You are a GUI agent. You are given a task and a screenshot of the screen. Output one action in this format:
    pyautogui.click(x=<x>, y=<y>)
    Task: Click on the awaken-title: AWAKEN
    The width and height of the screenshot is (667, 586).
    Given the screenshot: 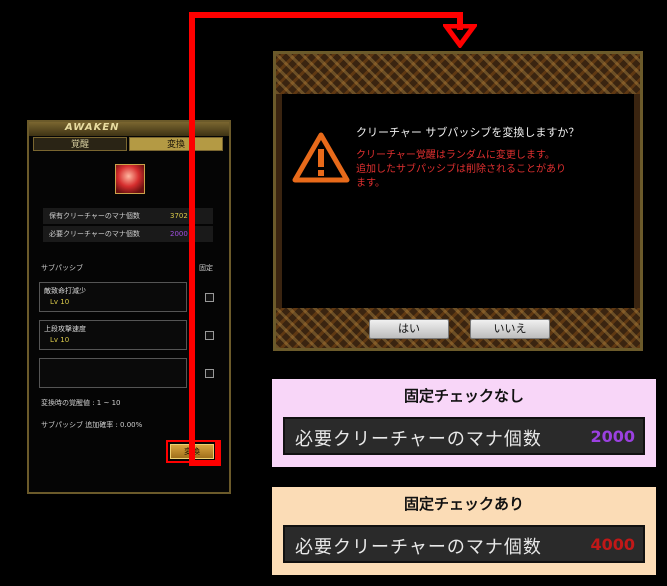 What is the action you would take?
    pyautogui.click(x=92, y=127)
    